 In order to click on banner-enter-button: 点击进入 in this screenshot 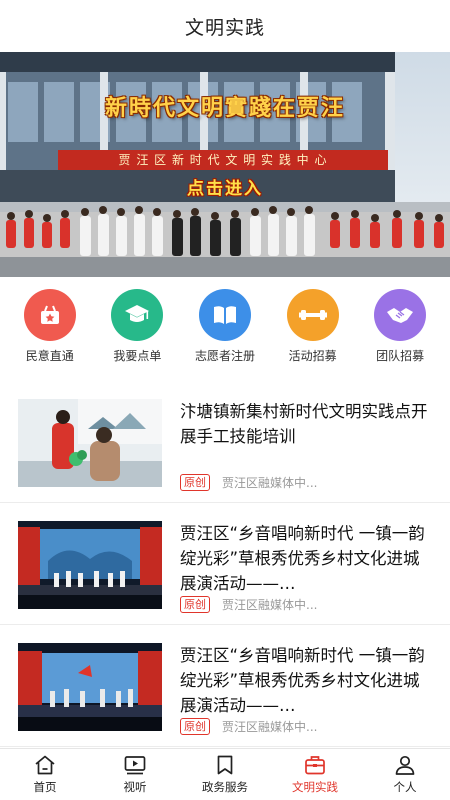, I will do `click(225, 186)`.